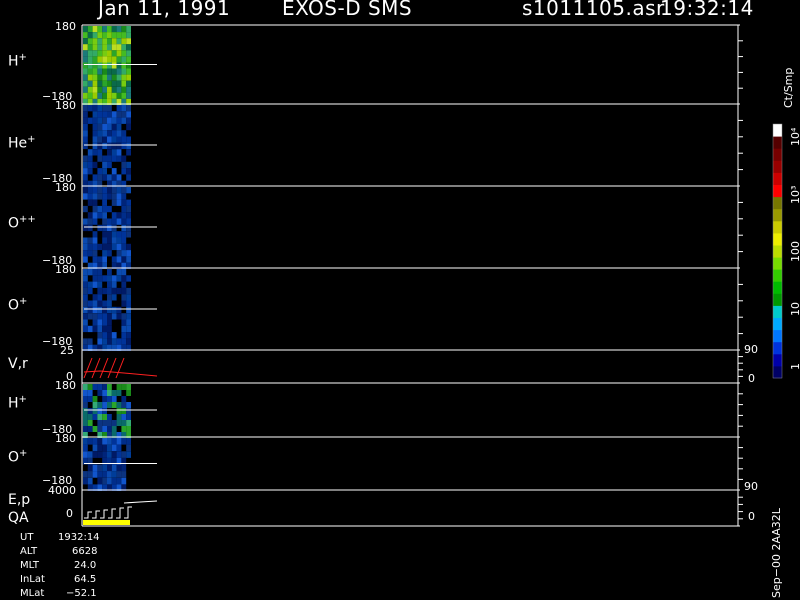 The height and width of the screenshot is (600, 800). Describe the element at coordinates (106, 522) in the screenshot. I see `qa-bar` at that location.